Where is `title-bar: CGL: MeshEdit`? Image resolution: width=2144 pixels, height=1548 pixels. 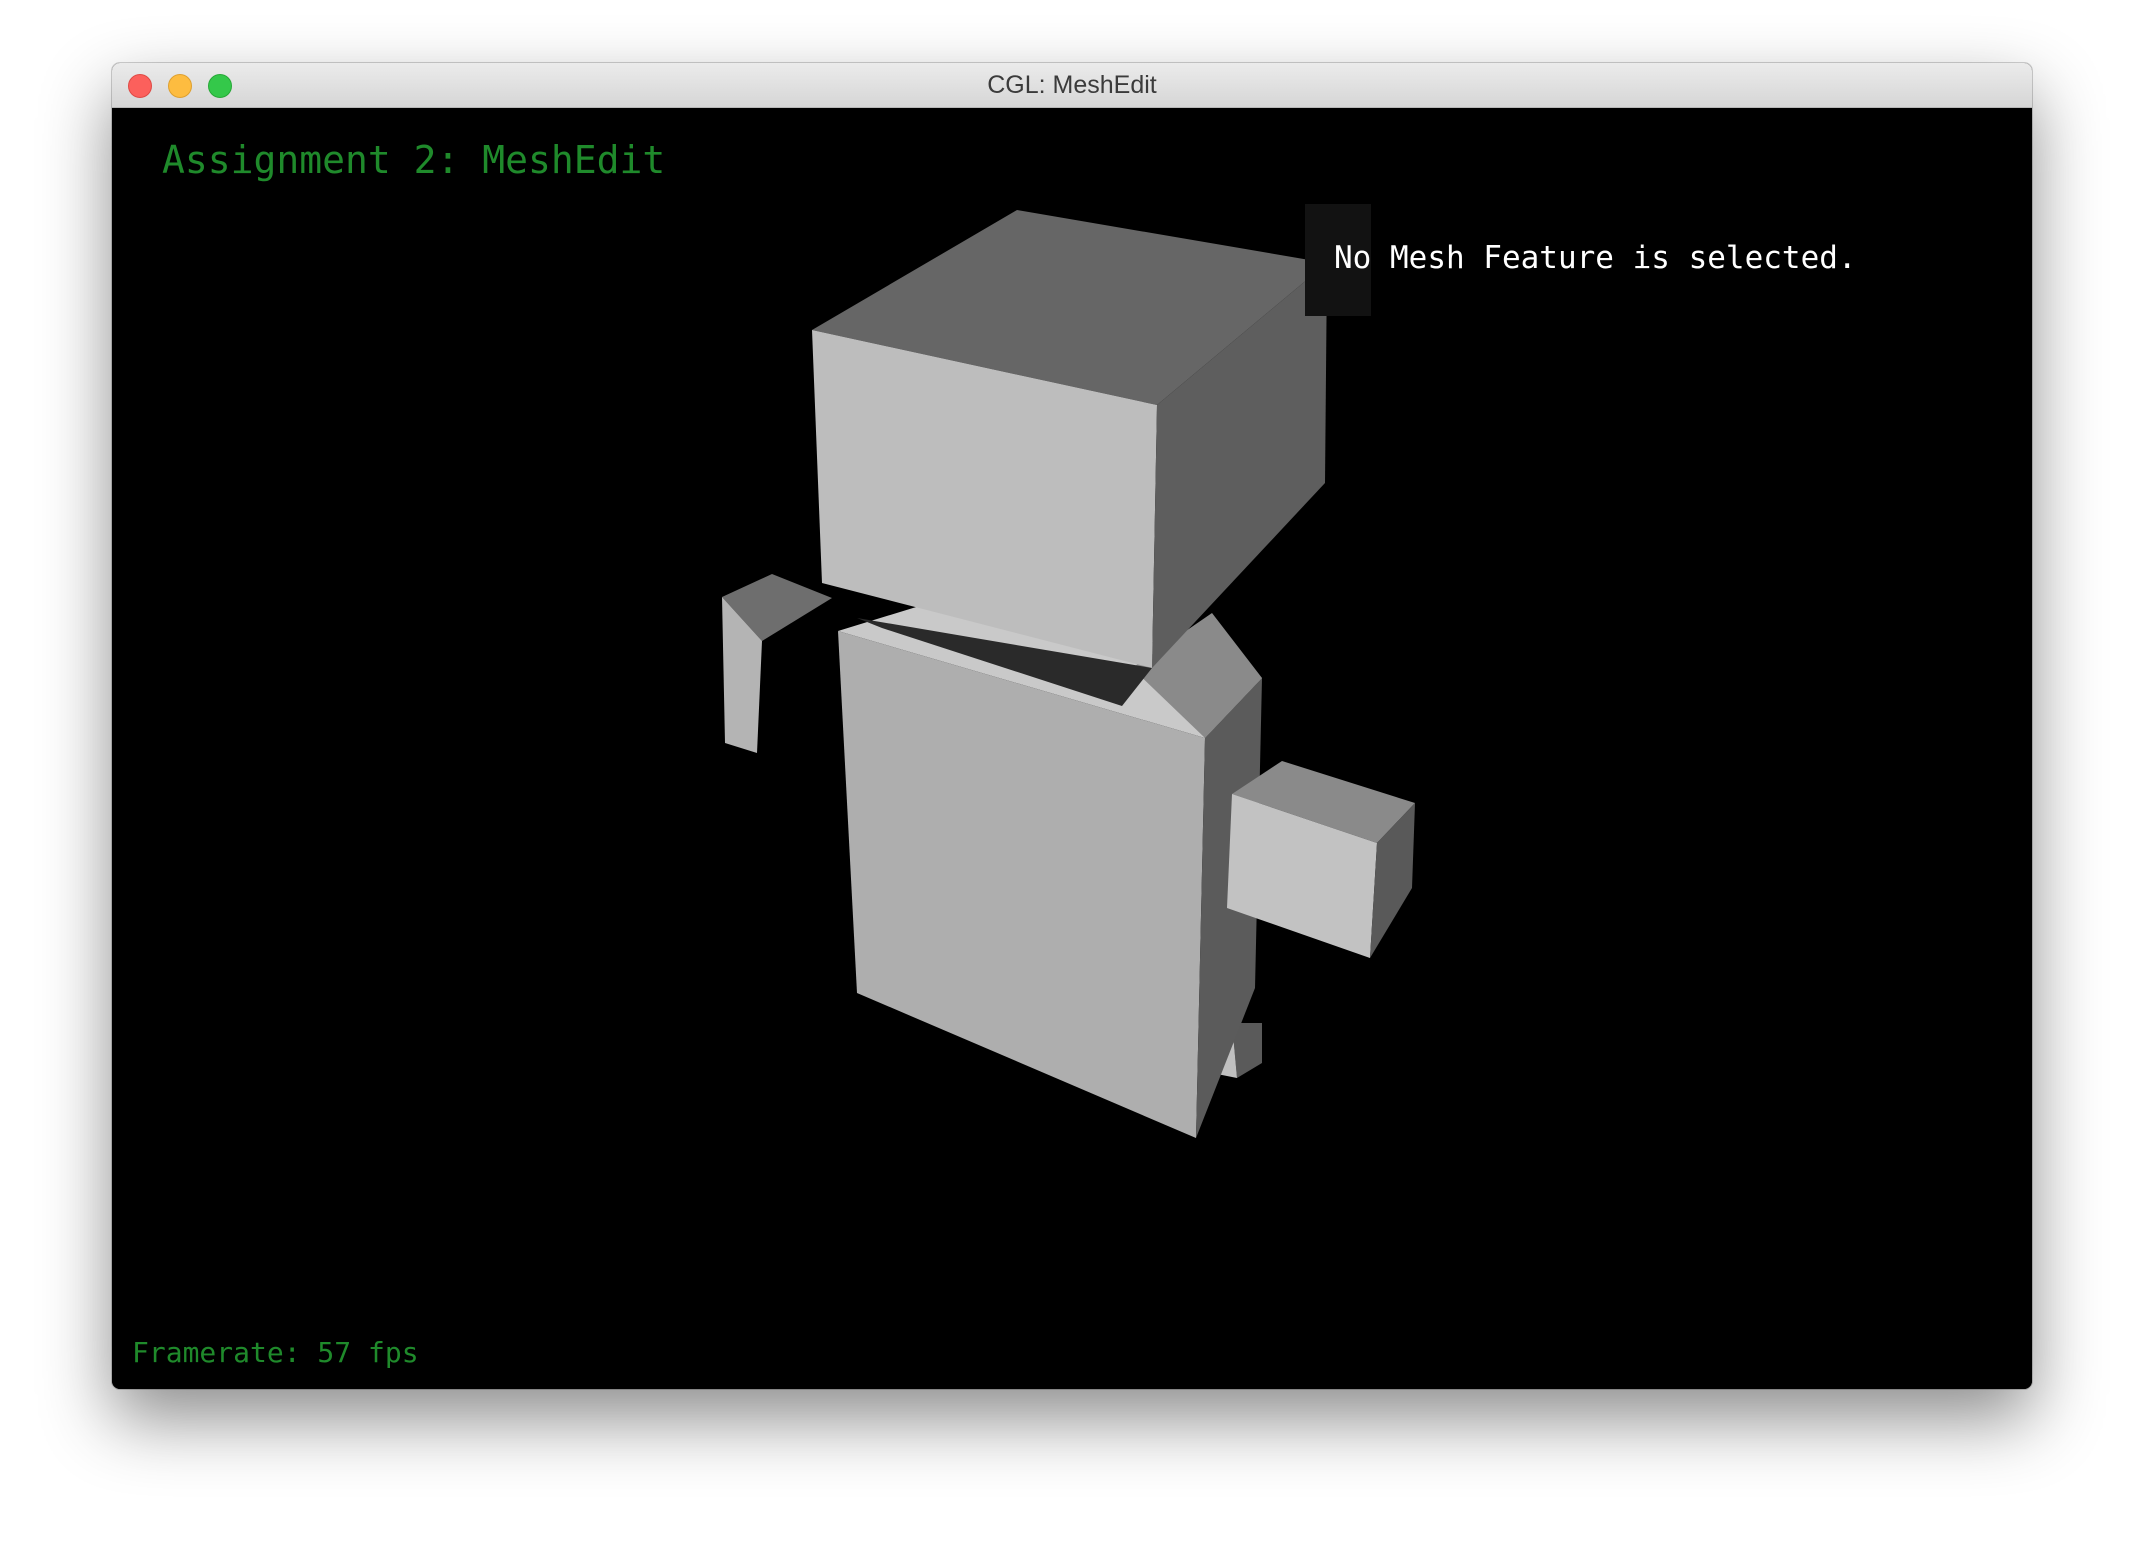 title-bar: CGL: MeshEdit is located at coordinates (1072, 85).